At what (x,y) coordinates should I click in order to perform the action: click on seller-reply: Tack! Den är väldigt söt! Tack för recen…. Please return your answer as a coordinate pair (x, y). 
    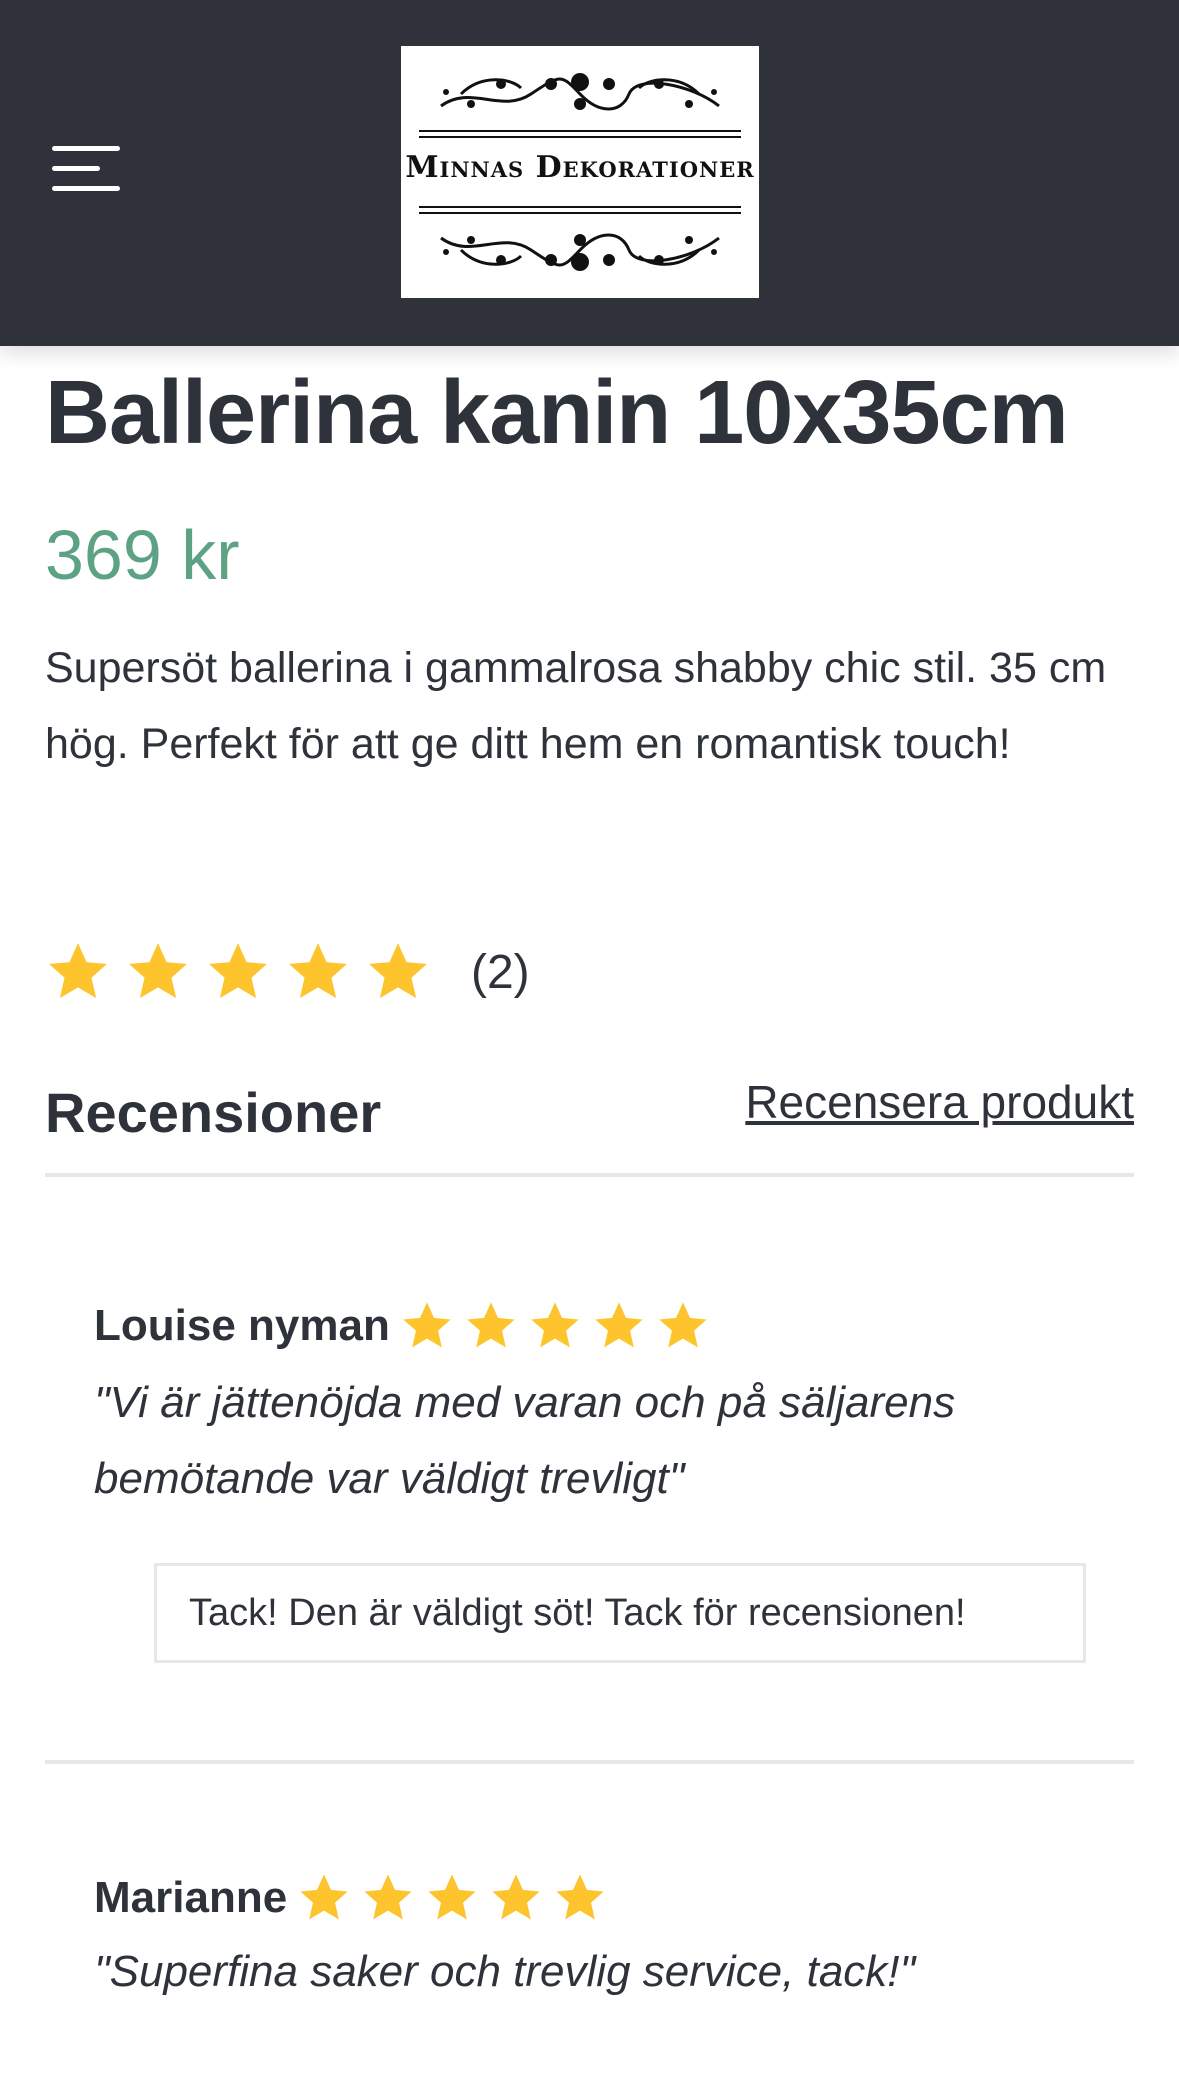
    Looking at the image, I should click on (620, 1613).